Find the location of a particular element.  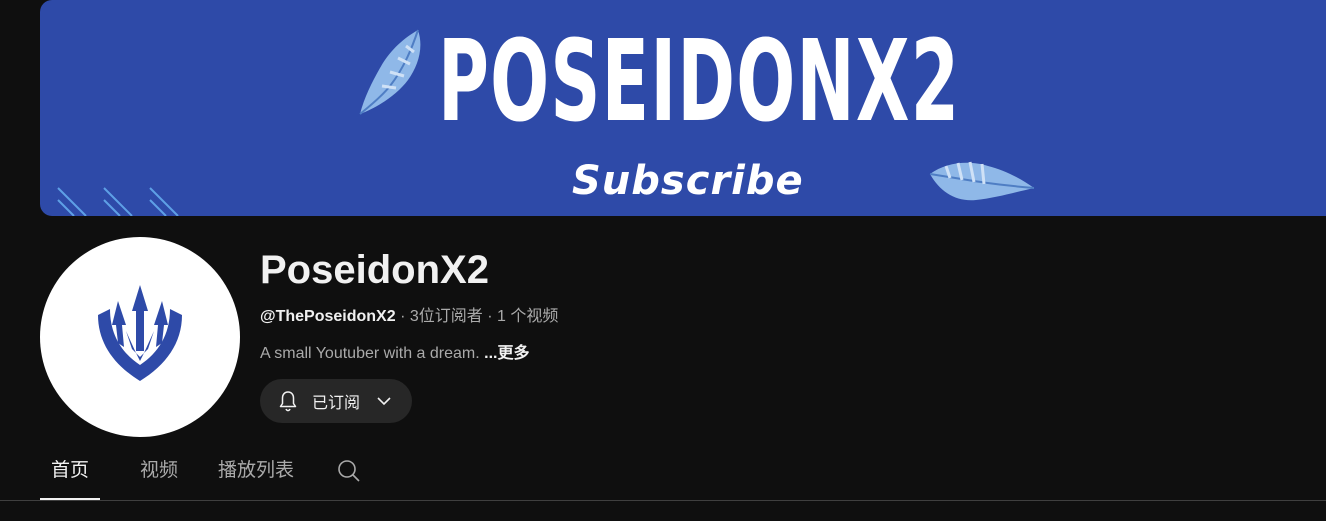

channel-tabs: 首页 视频 播放列表 is located at coordinates (201, 474).